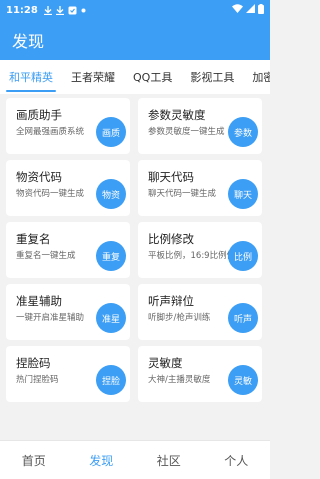 Image resolution: width=320 pixels, height=479 pixels. Describe the element at coordinates (200, 250) in the screenshot. I see `tool-card-ratio-change: 比例修改 平板比例，16:9比例修改 比例` at that location.